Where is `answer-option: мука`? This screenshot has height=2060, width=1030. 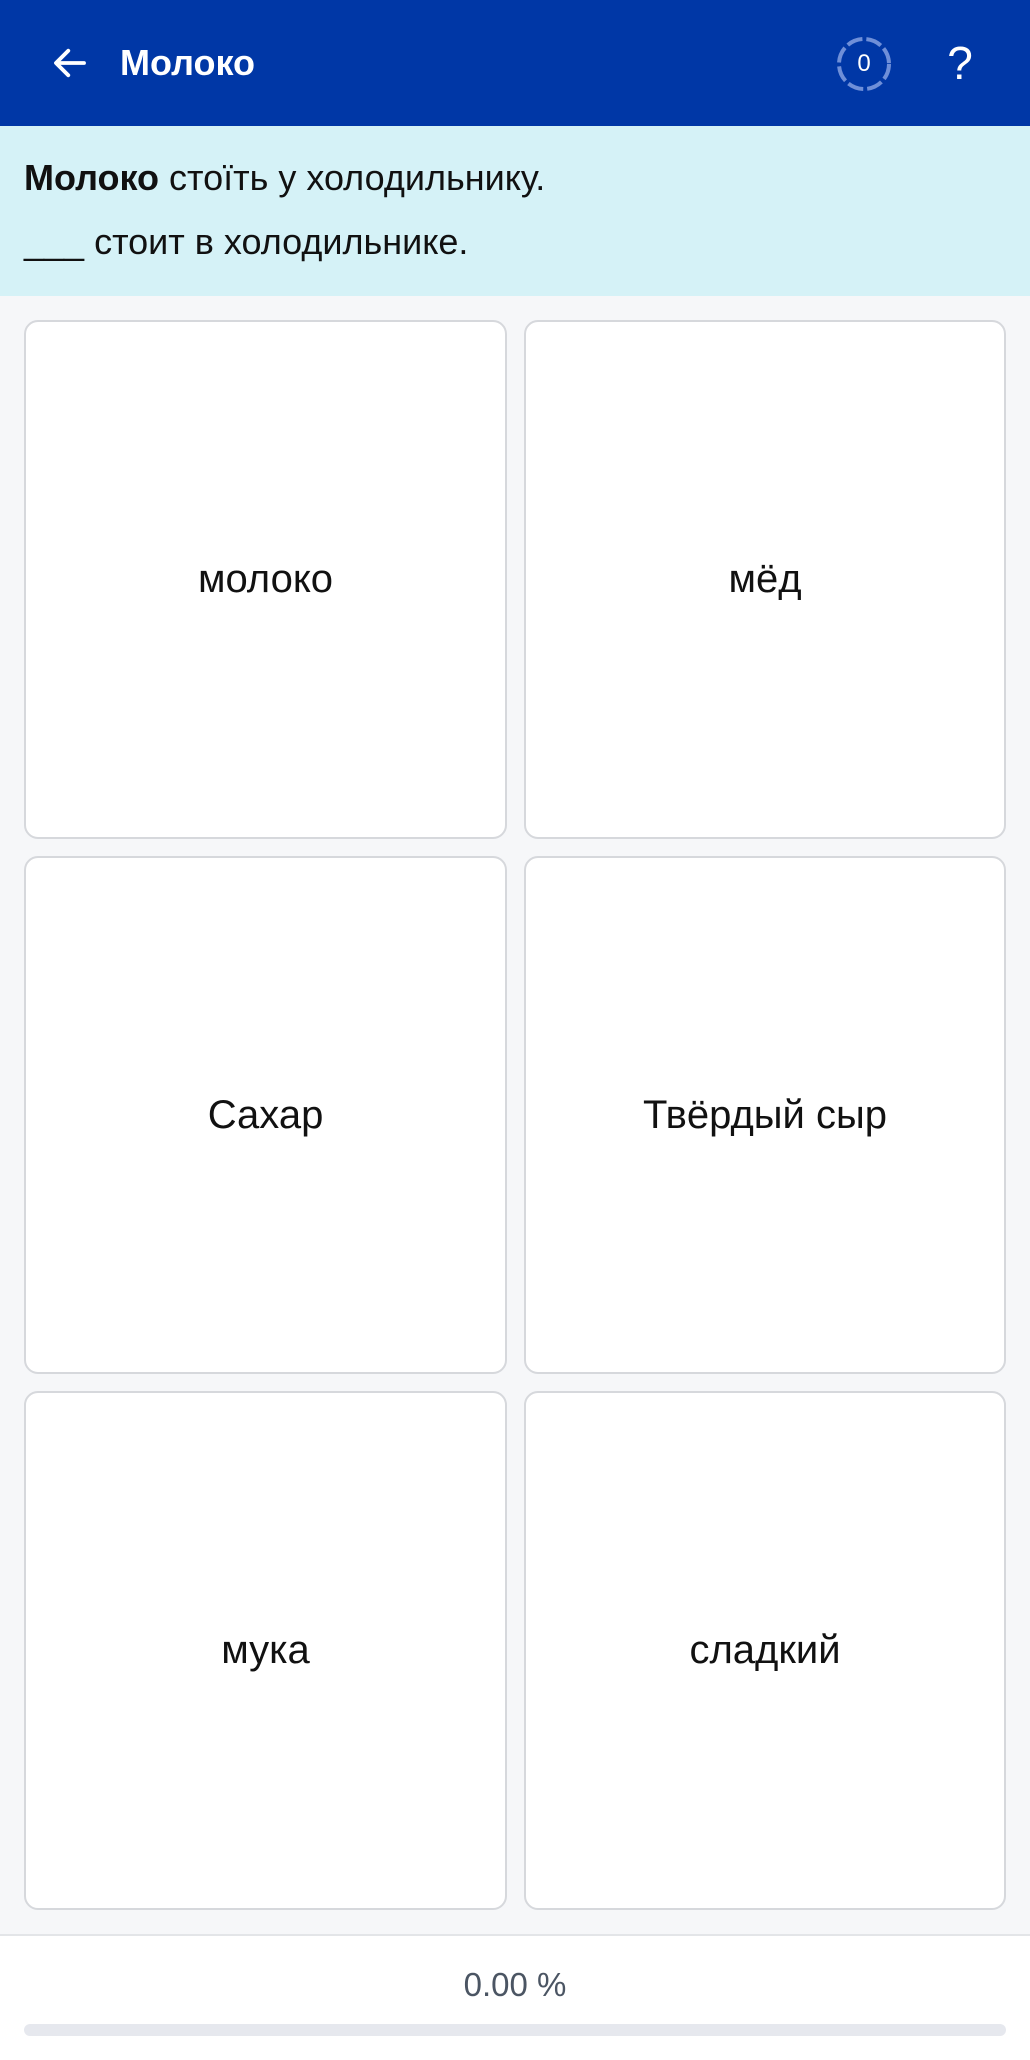
answer-option: мука is located at coordinates (265, 1650).